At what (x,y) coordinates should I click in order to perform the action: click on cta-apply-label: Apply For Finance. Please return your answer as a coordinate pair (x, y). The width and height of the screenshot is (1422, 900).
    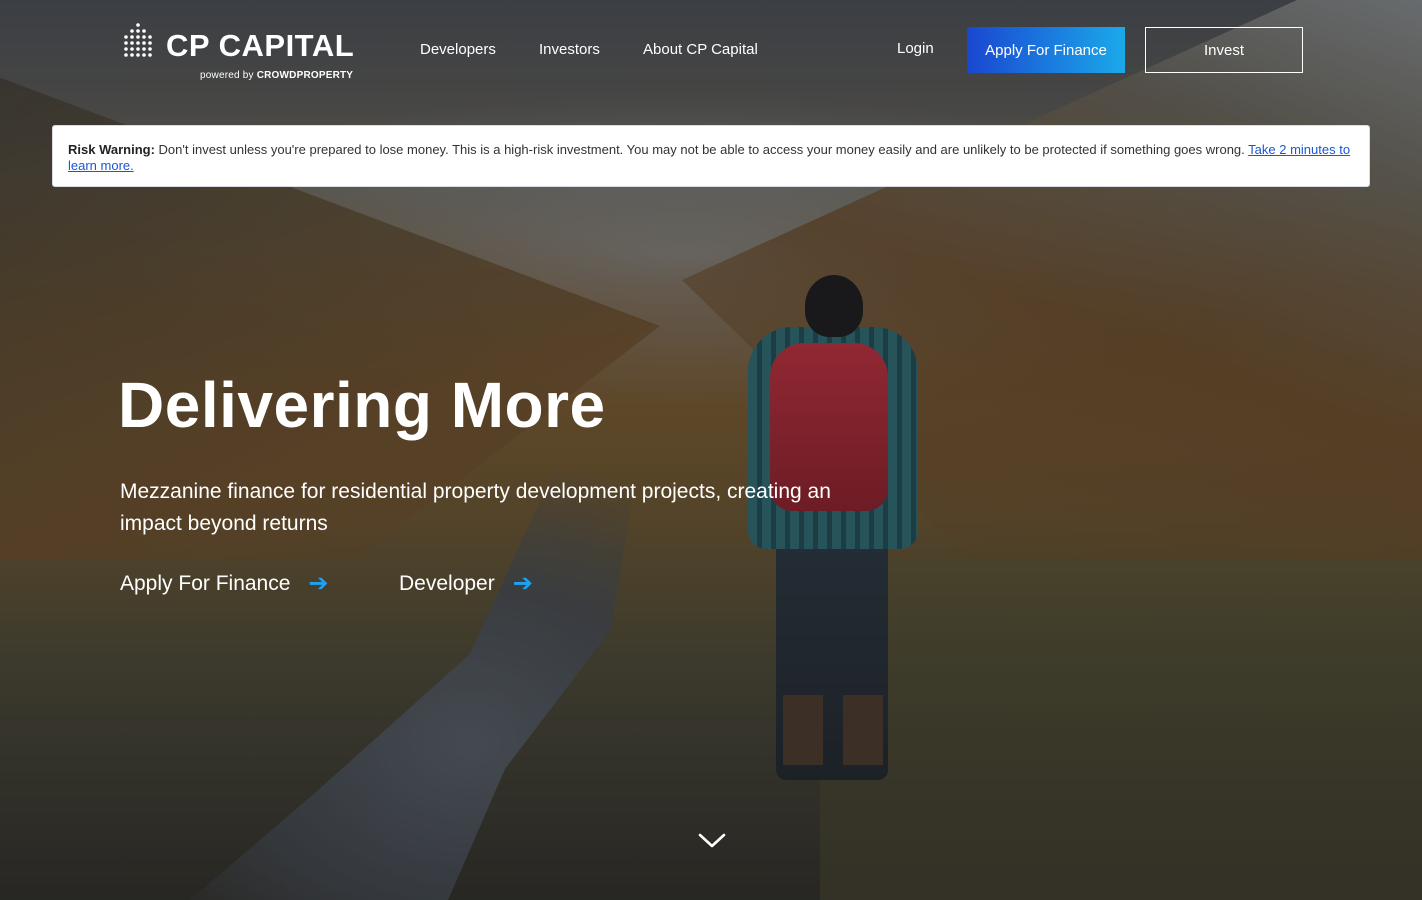
    Looking at the image, I should click on (205, 583).